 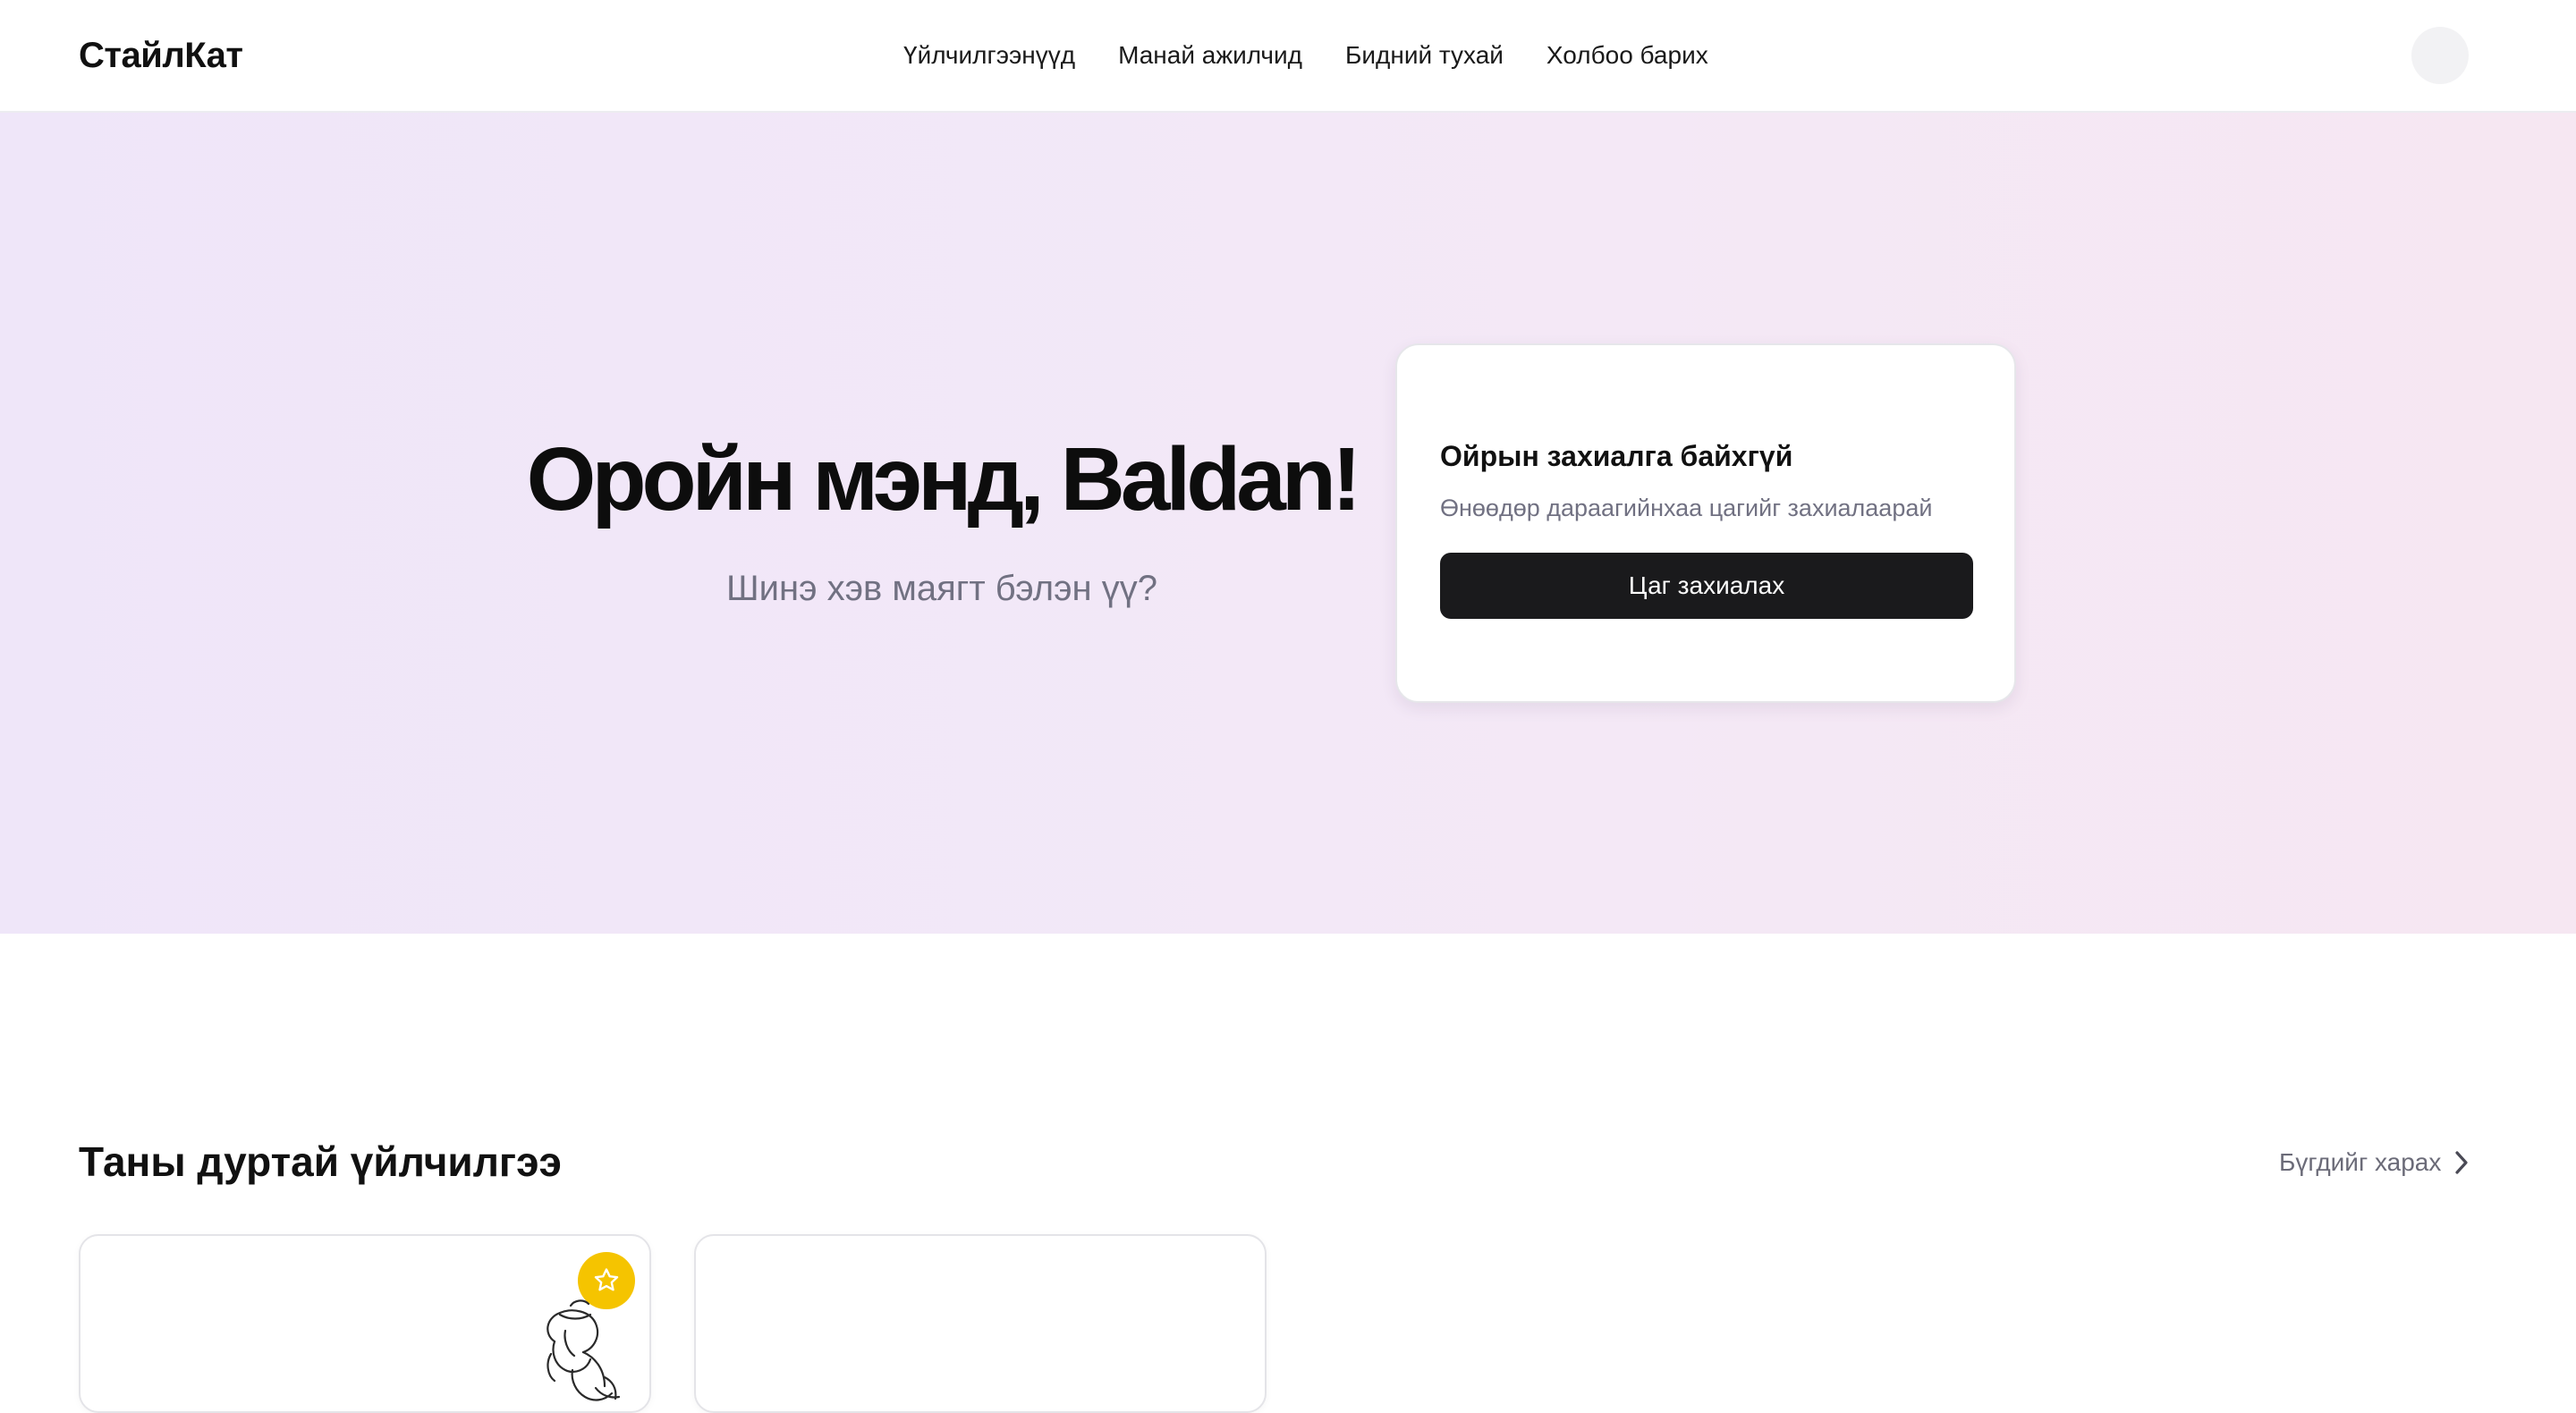 I want to click on nav-item-staff: Манай ажилчид, so click(x=1210, y=55).